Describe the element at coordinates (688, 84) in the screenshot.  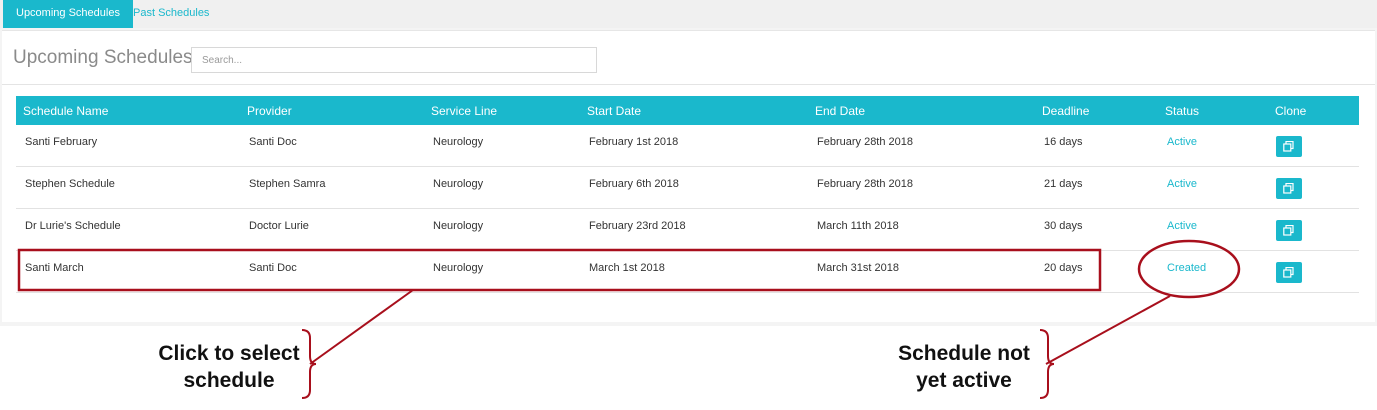
I see `divider` at that location.